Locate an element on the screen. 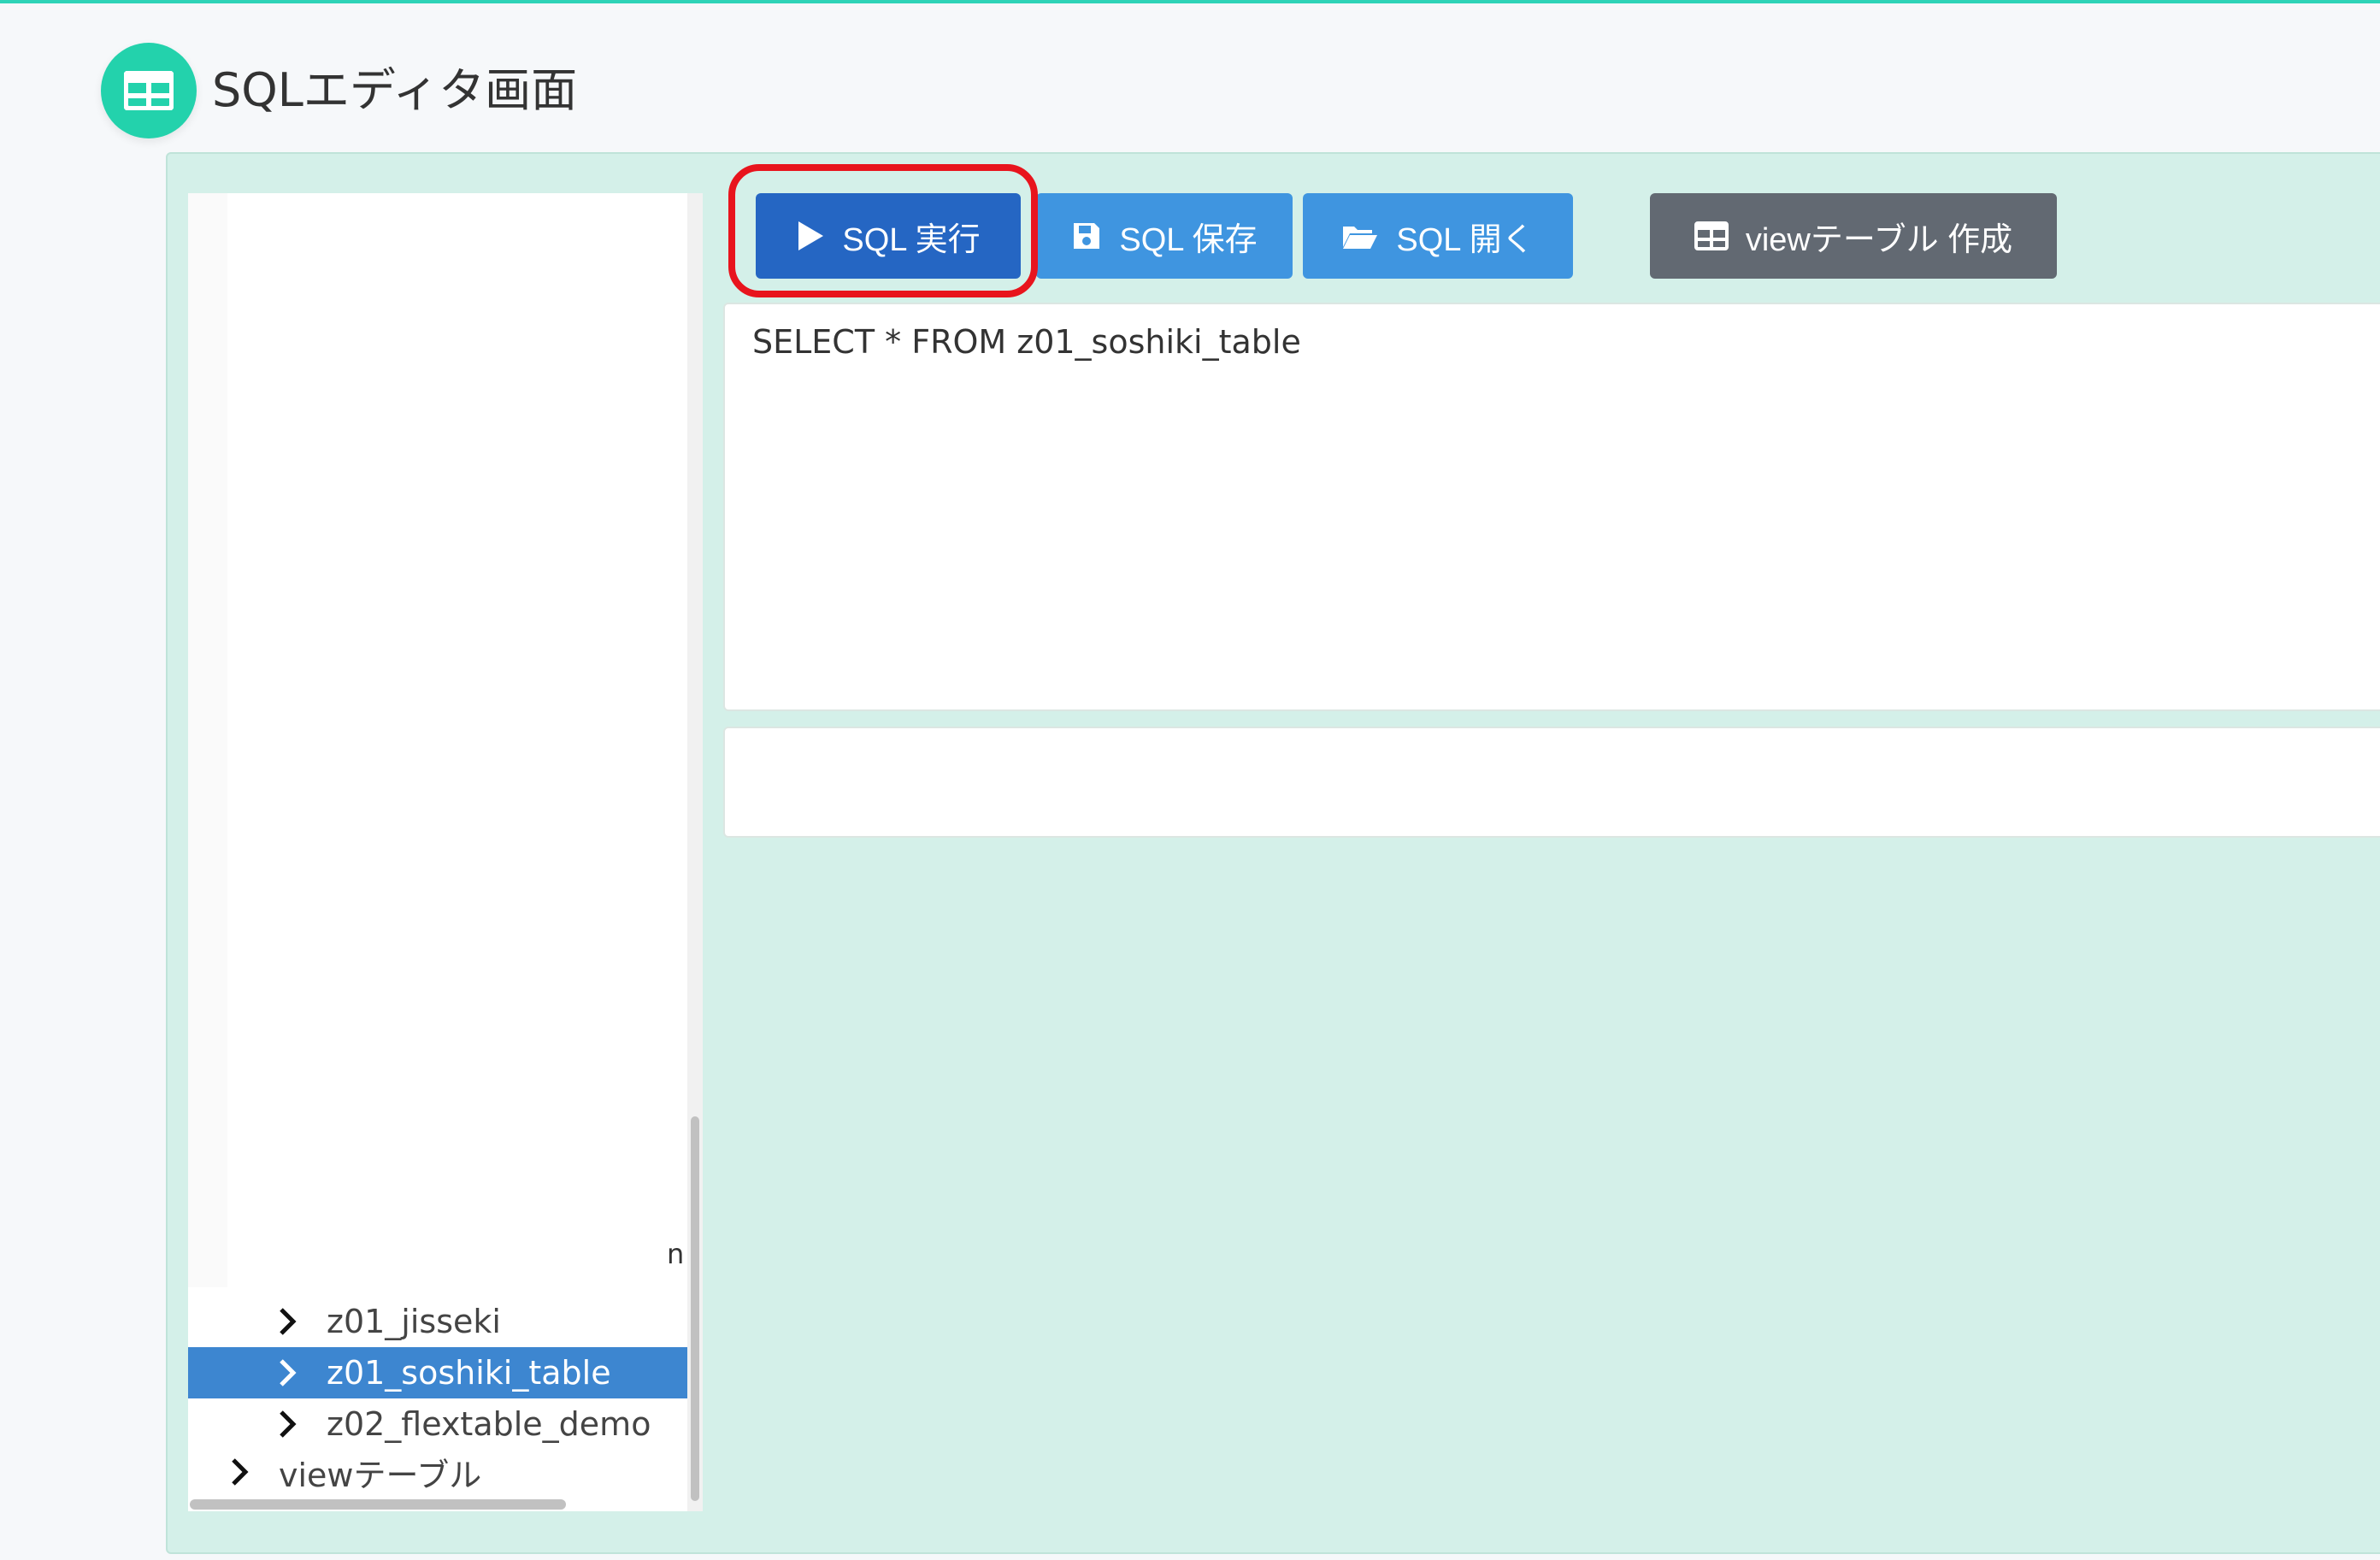 This screenshot has width=2380, height=1560. sql-result-area is located at coordinates (1552, 783).